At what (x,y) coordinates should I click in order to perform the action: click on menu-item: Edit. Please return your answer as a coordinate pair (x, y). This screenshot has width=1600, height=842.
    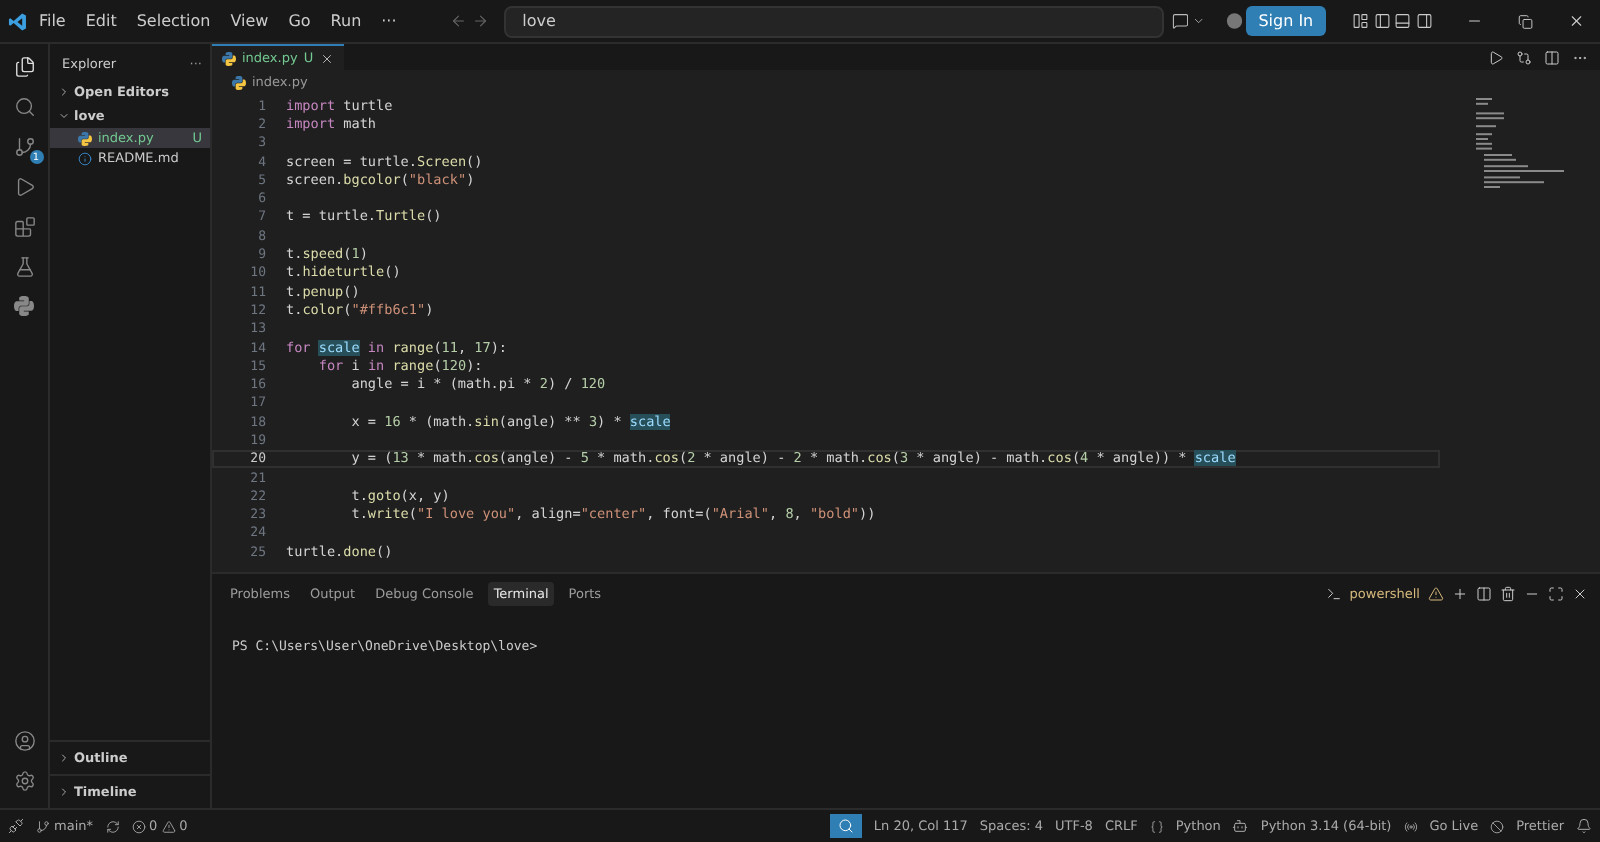
    Looking at the image, I should click on (101, 21).